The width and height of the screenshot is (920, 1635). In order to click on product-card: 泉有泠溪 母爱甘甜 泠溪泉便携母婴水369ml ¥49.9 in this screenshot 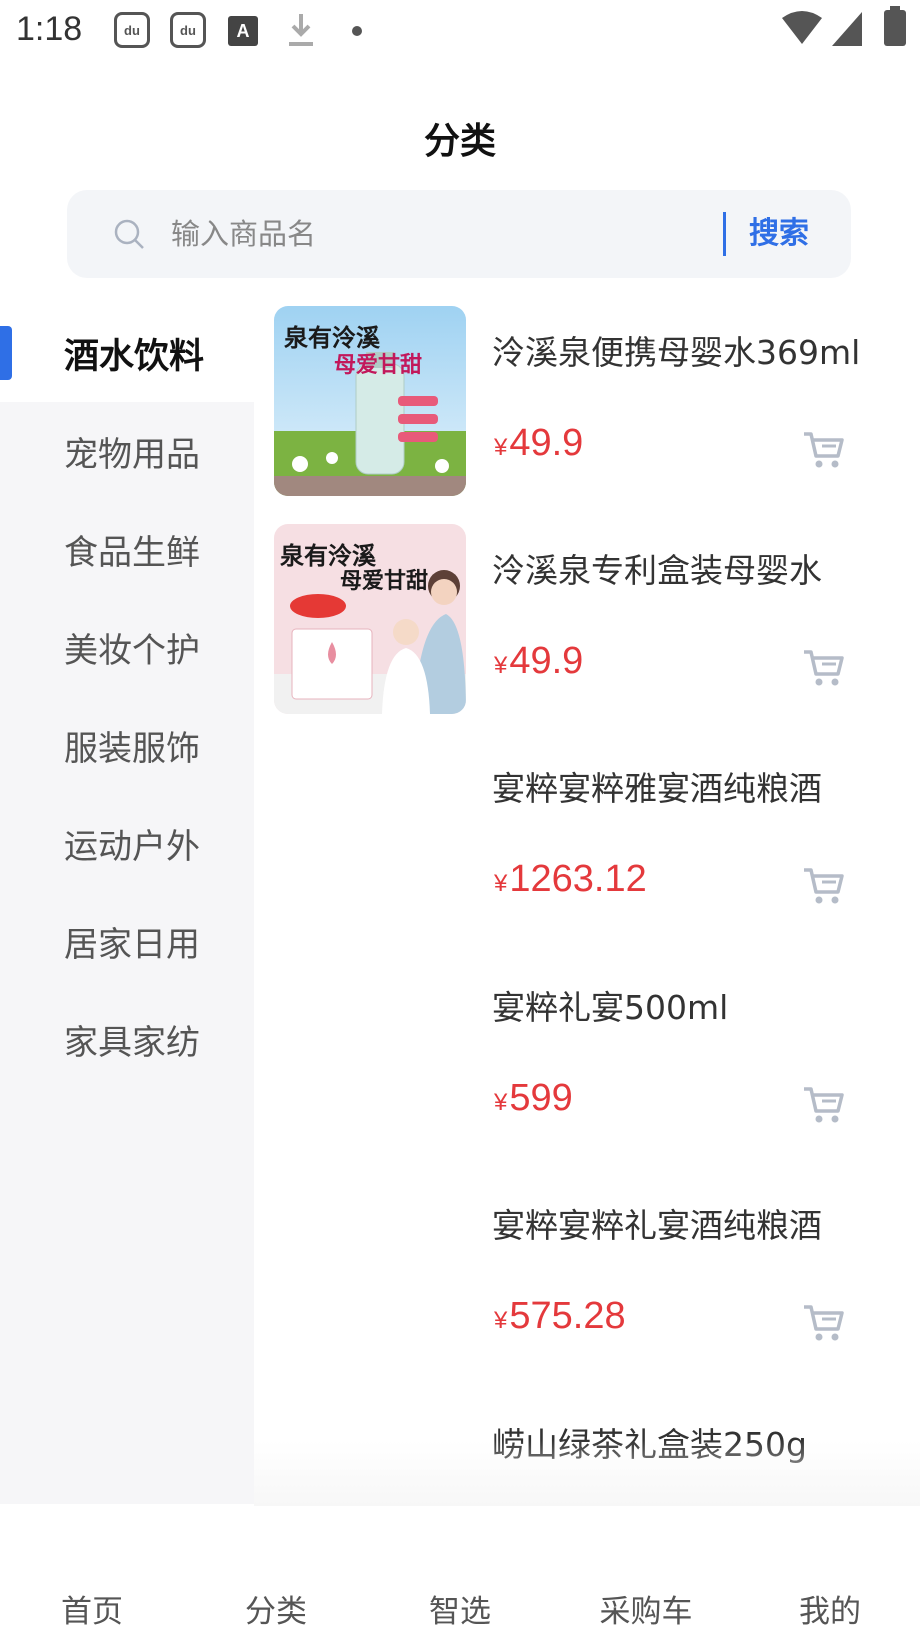, I will do `click(574, 404)`.